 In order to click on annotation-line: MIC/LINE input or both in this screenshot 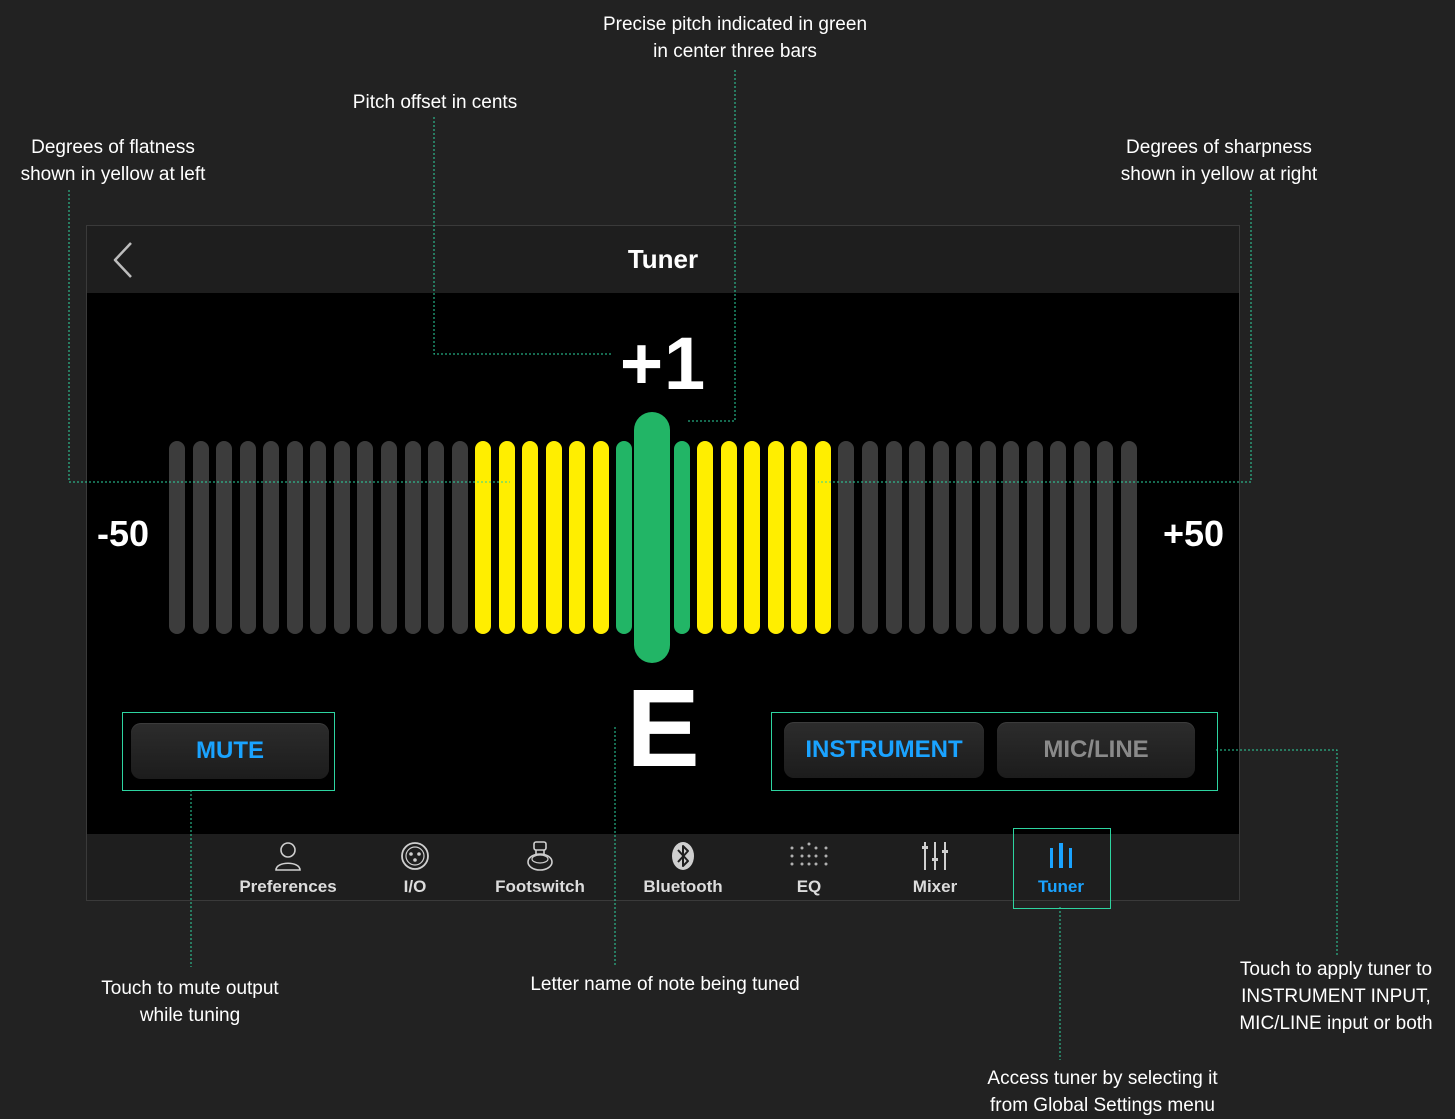, I will do `click(1336, 1023)`.